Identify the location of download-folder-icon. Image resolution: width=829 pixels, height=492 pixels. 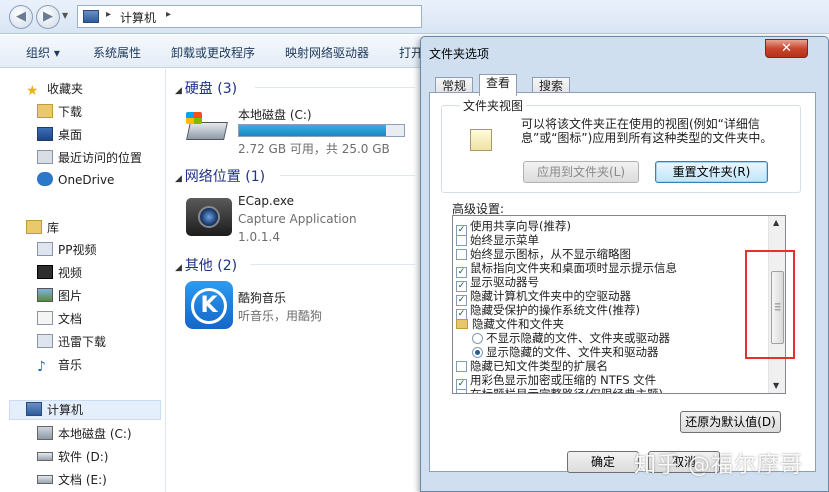
(45, 111).